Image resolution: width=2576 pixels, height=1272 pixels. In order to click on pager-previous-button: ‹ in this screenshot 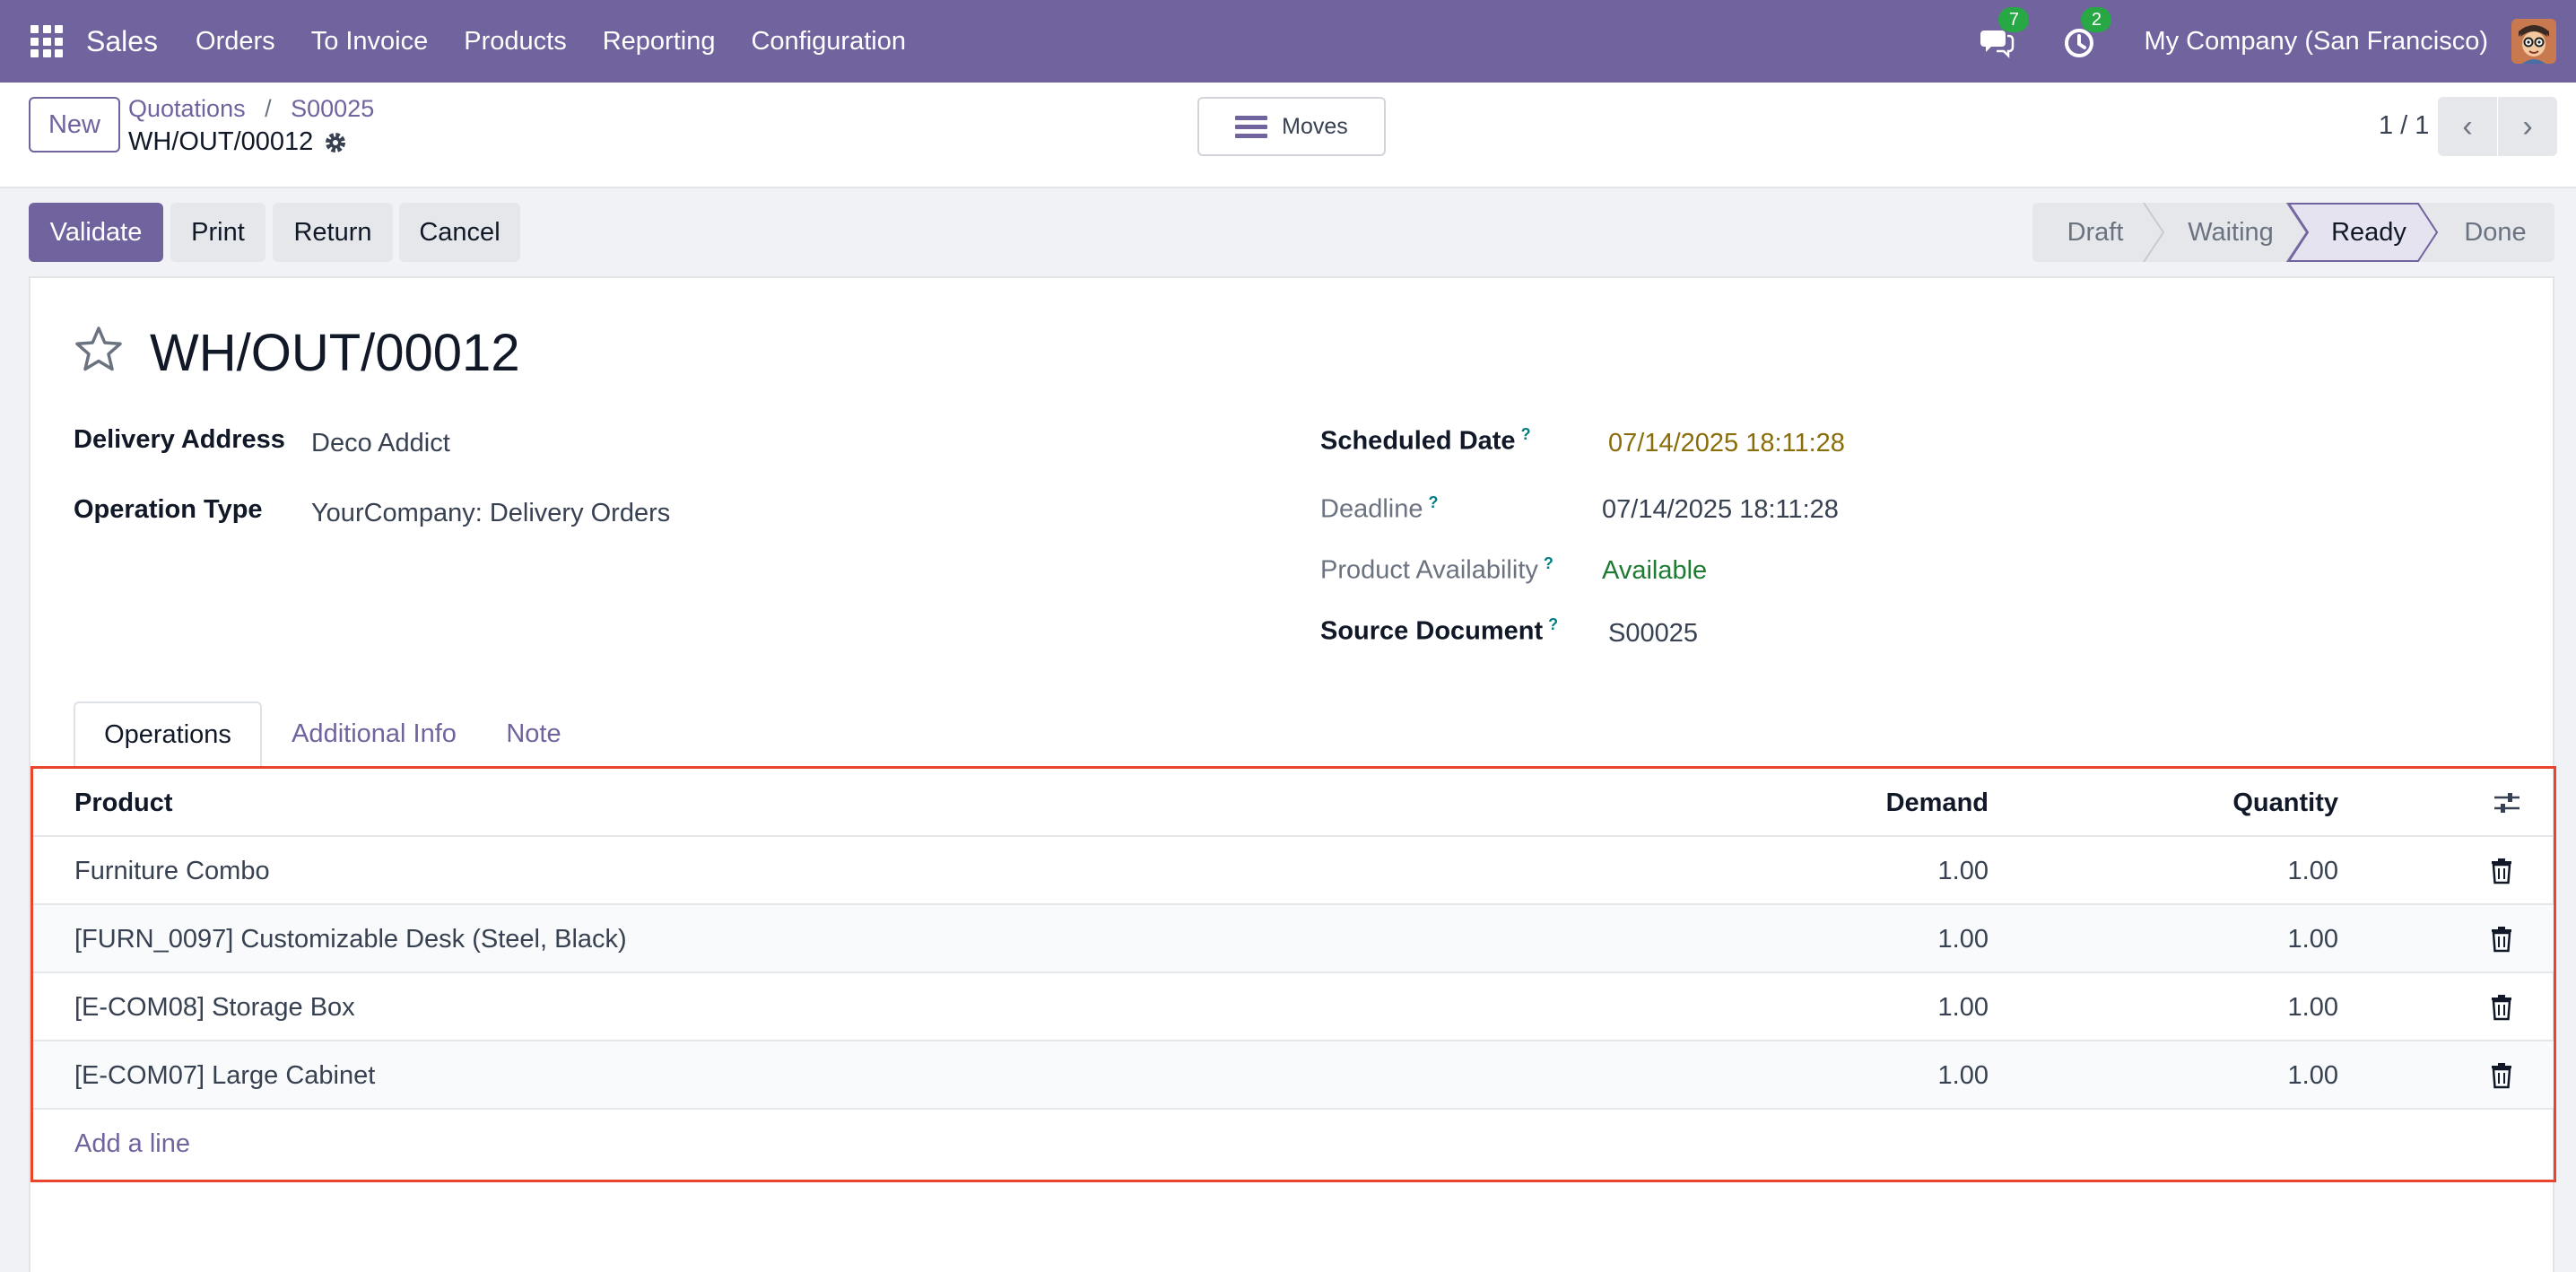, I will do `click(2467, 127)`.